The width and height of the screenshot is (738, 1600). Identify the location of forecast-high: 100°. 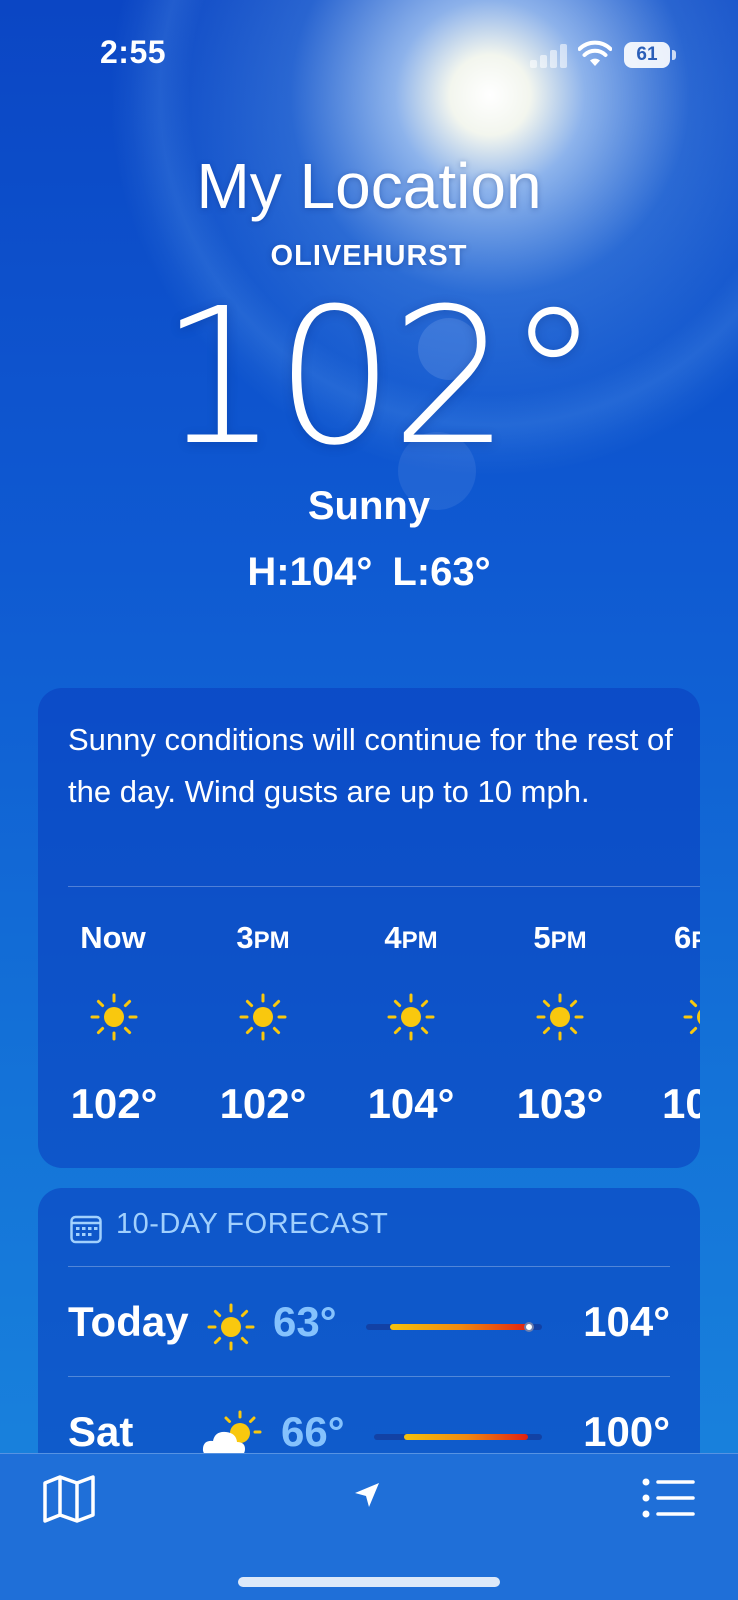
(626, 1431).